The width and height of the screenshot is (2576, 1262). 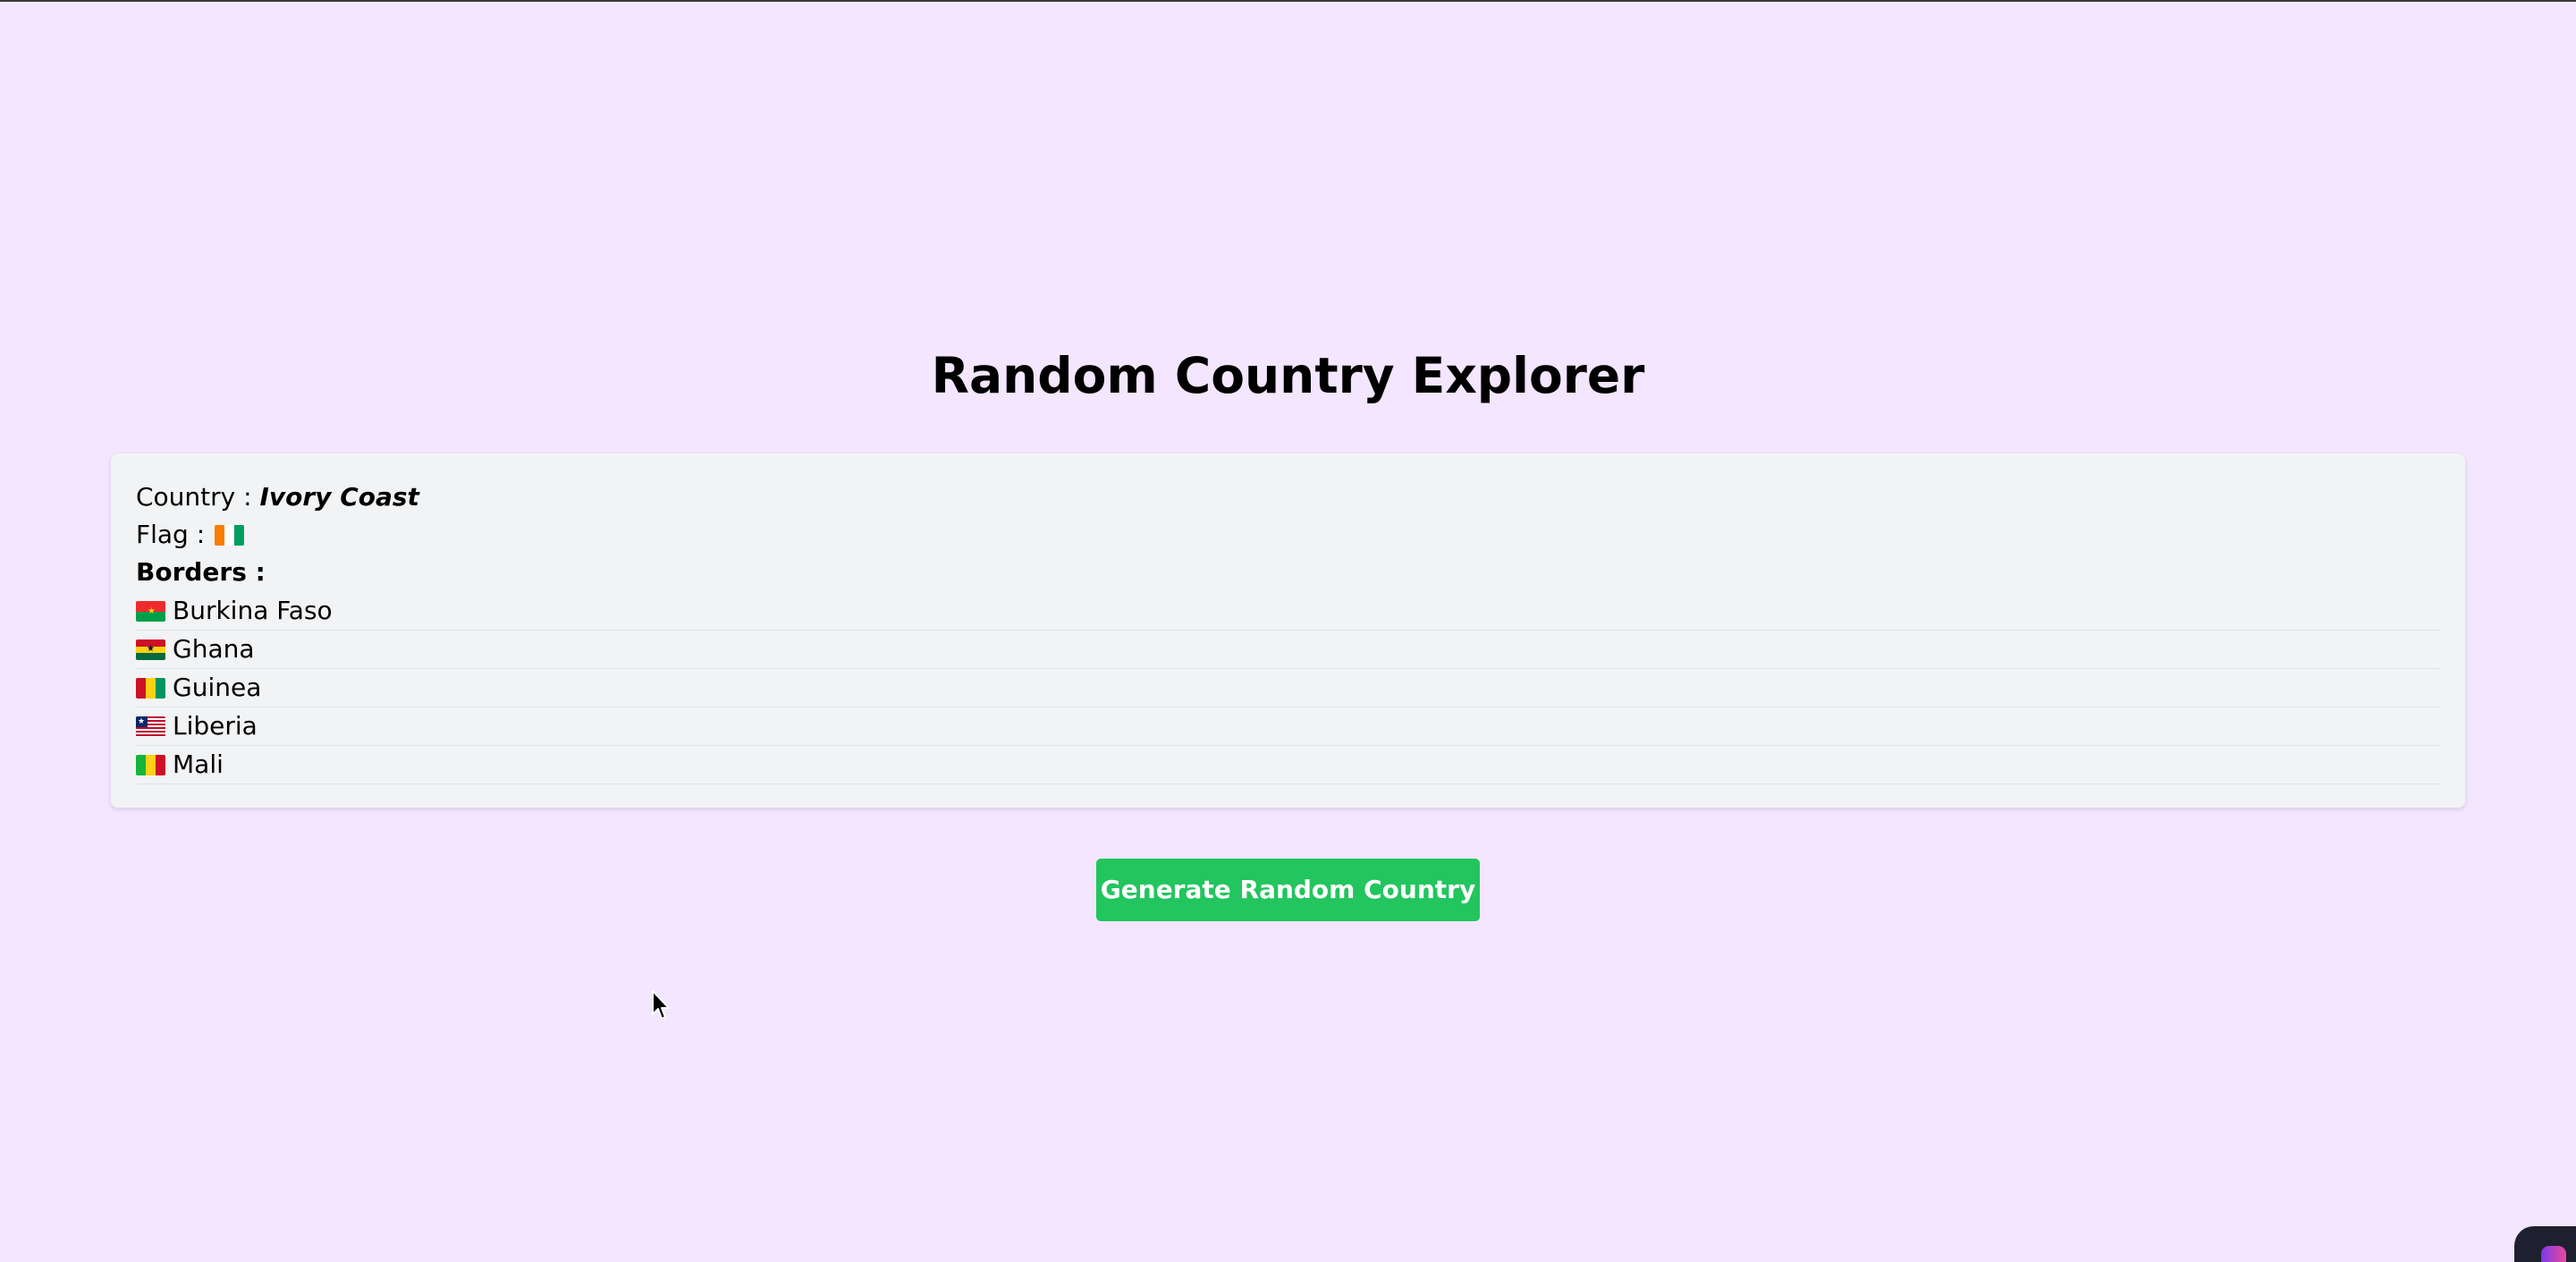 What do you see at coordinates (1288, 611) in the screenshot?
I see `list-item: ★ Burkina Faso` at bounding box center [1288, 611].